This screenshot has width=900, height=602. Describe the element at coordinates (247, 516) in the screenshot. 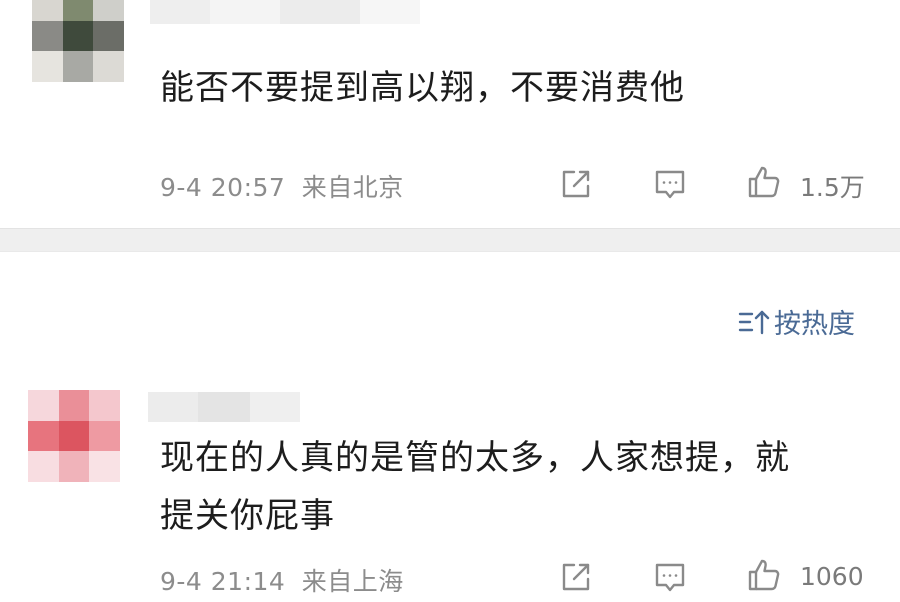

I see `comment-text-line: 提关你屁事` at that location.